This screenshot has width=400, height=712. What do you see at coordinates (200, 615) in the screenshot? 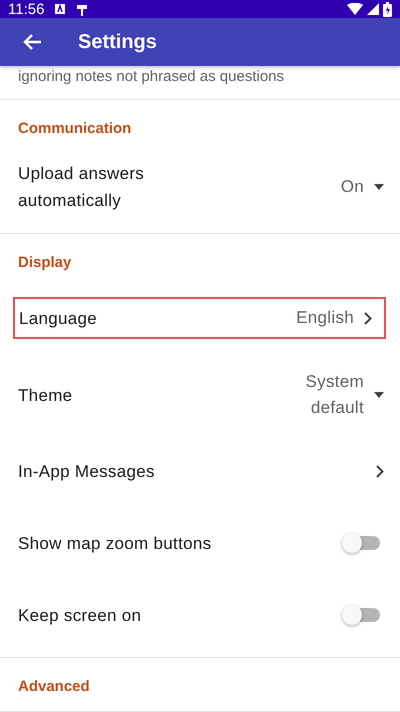
I see `setting-row: Keep screen on` at bounding box center [200, 615].